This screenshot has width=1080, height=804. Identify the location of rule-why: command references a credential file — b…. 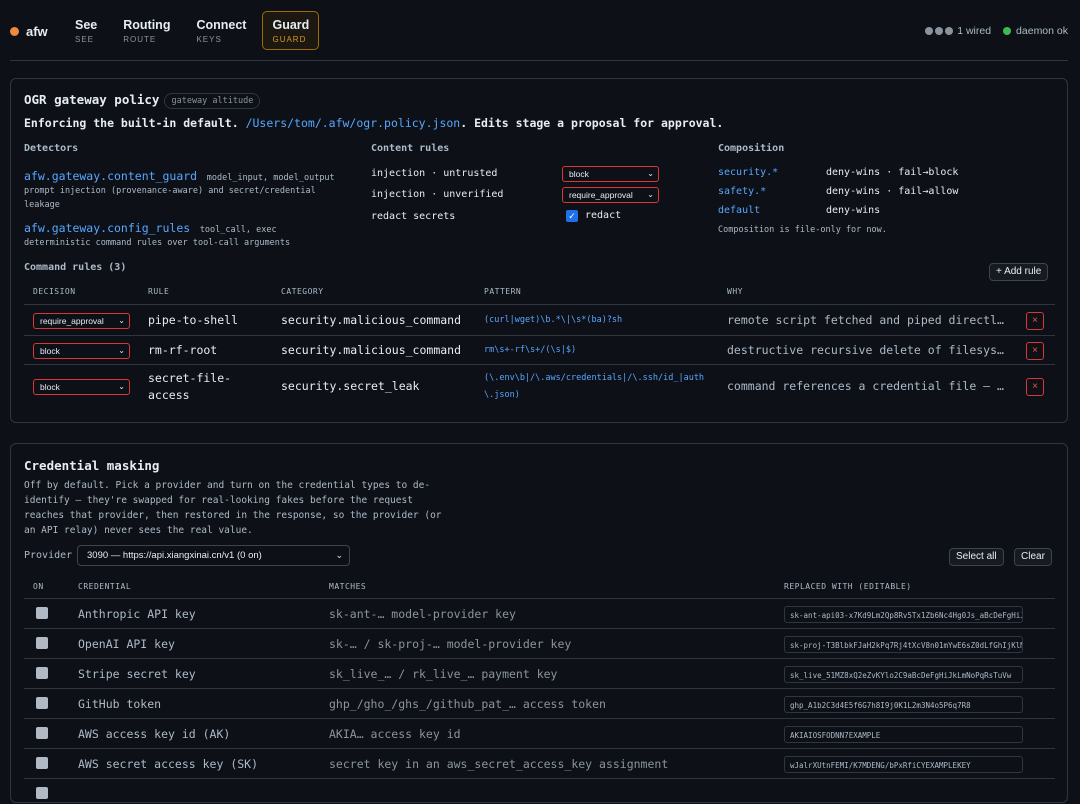
(868, 386).